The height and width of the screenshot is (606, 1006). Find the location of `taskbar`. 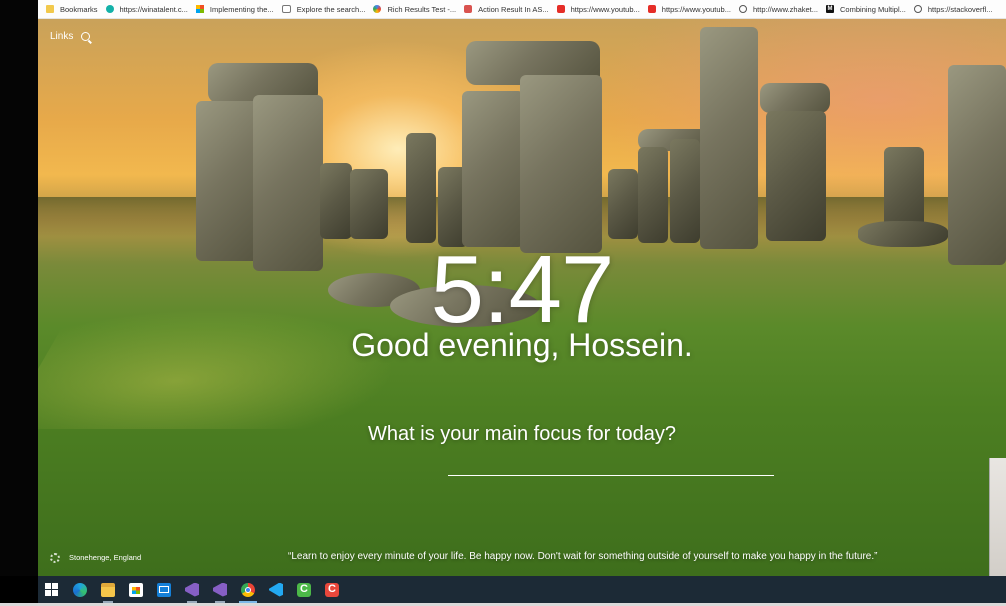

taskbar is located at coordinates (522, 589).